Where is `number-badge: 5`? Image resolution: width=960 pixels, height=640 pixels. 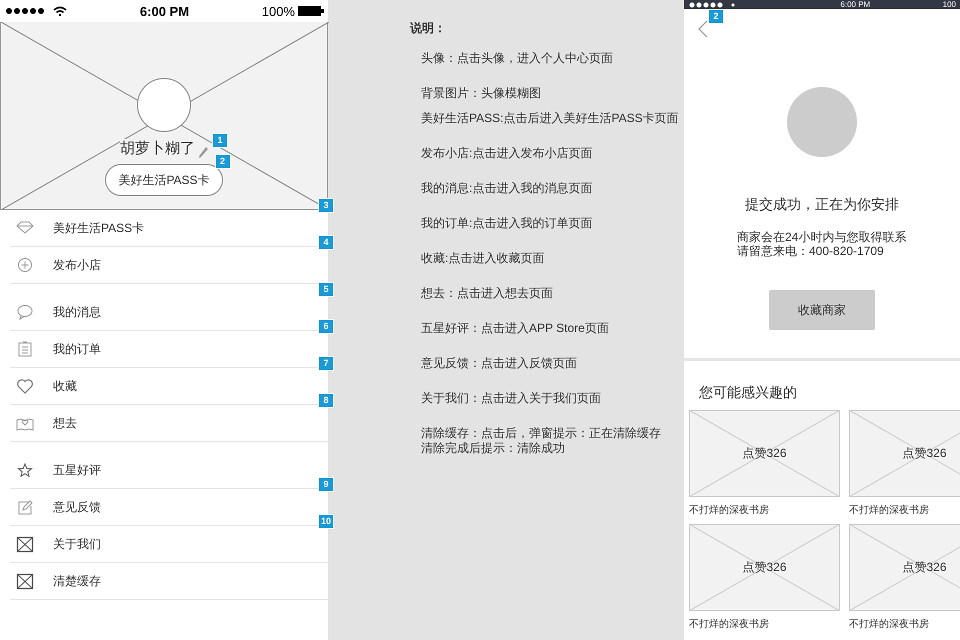
number-badge: 5 is located at coordinates (326, 289).